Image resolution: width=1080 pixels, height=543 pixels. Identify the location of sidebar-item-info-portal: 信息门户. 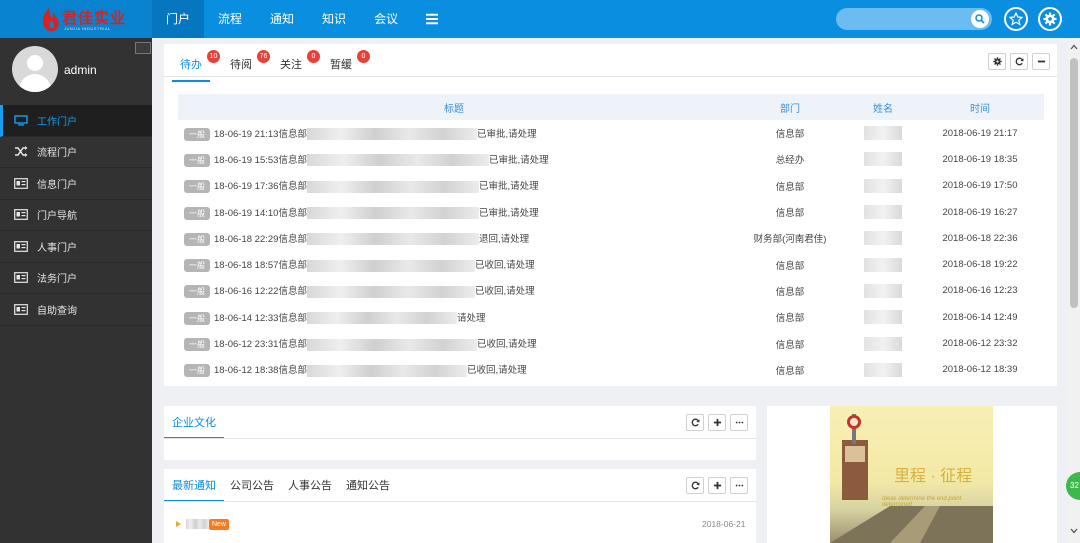
(76, 184).